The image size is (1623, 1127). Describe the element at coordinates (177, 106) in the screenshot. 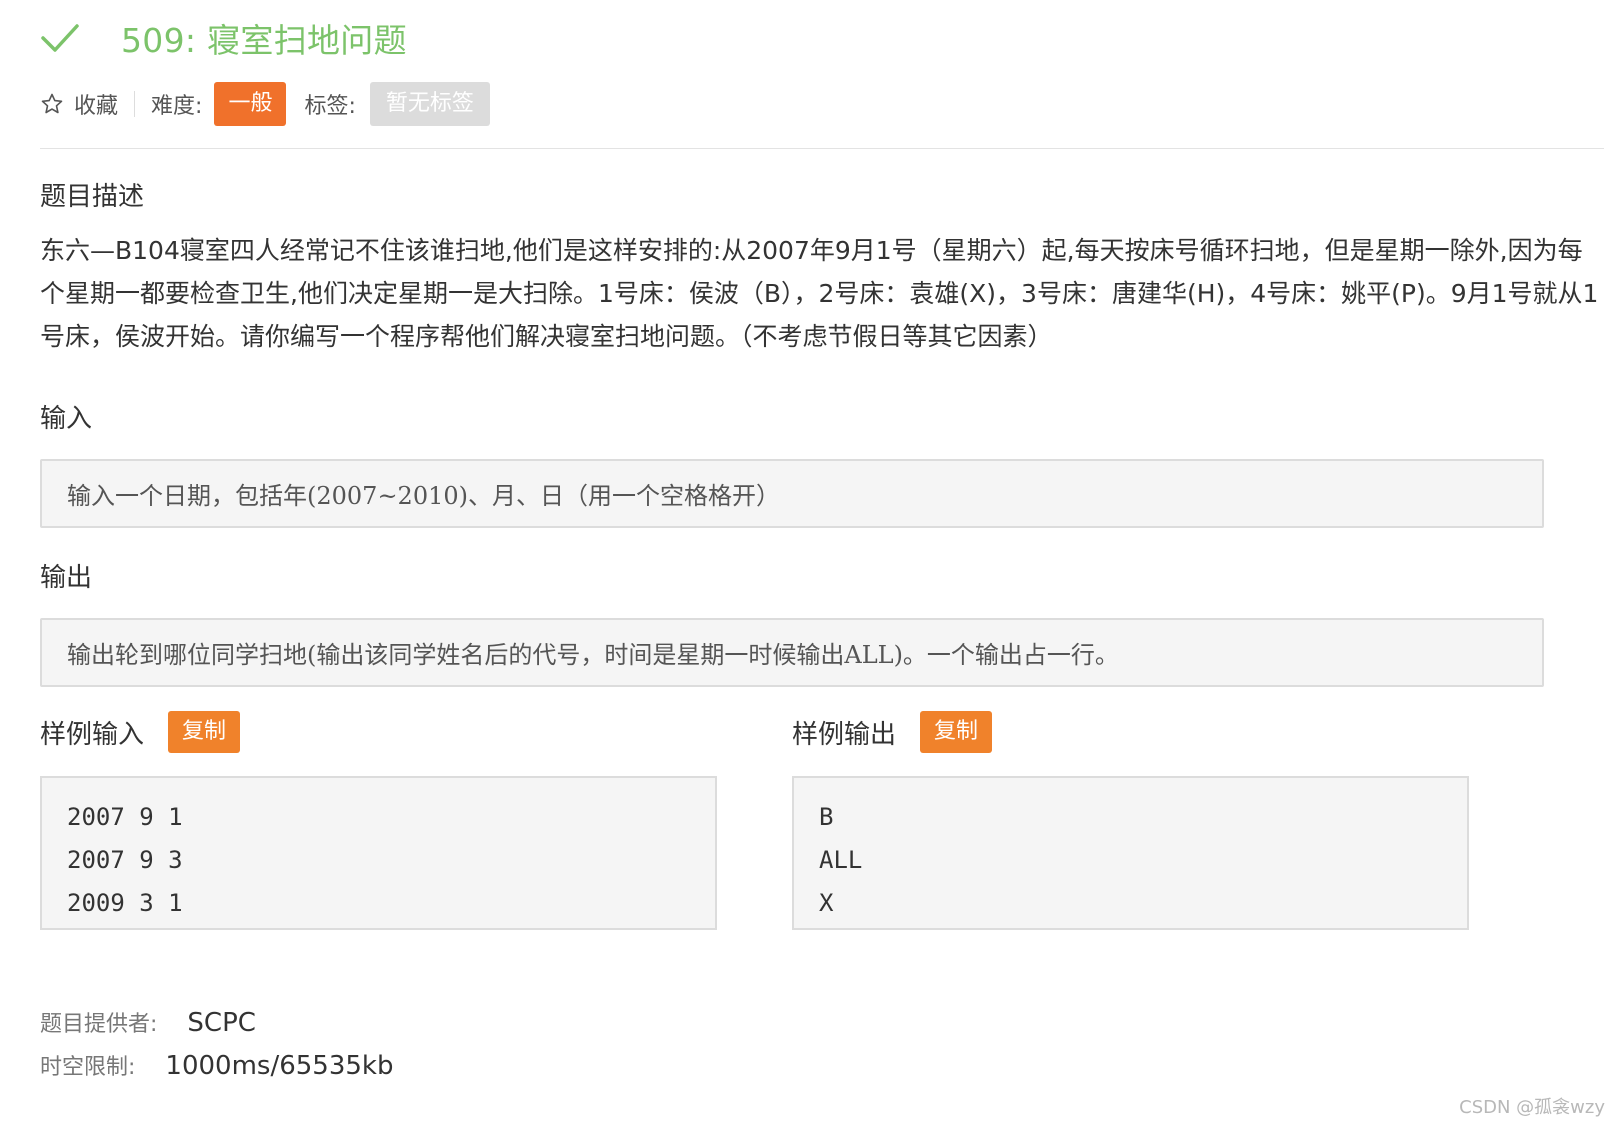

I see `difficulty-label: 难度:` at that location.